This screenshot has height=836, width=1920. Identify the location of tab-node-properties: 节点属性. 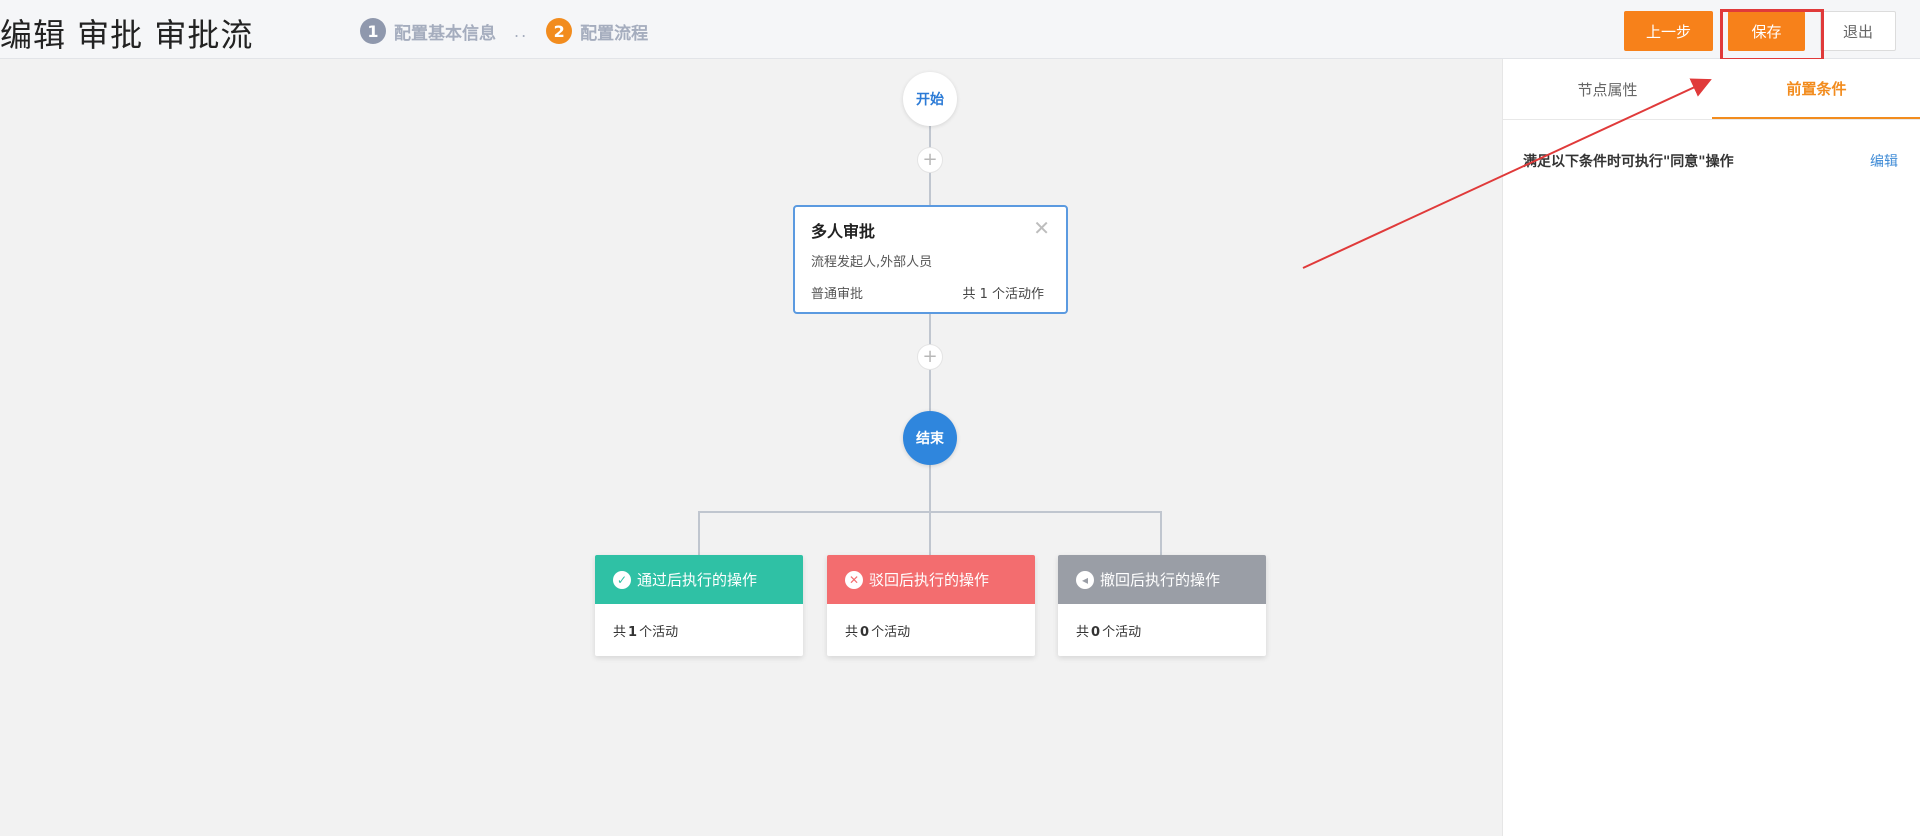
(1607, 89).